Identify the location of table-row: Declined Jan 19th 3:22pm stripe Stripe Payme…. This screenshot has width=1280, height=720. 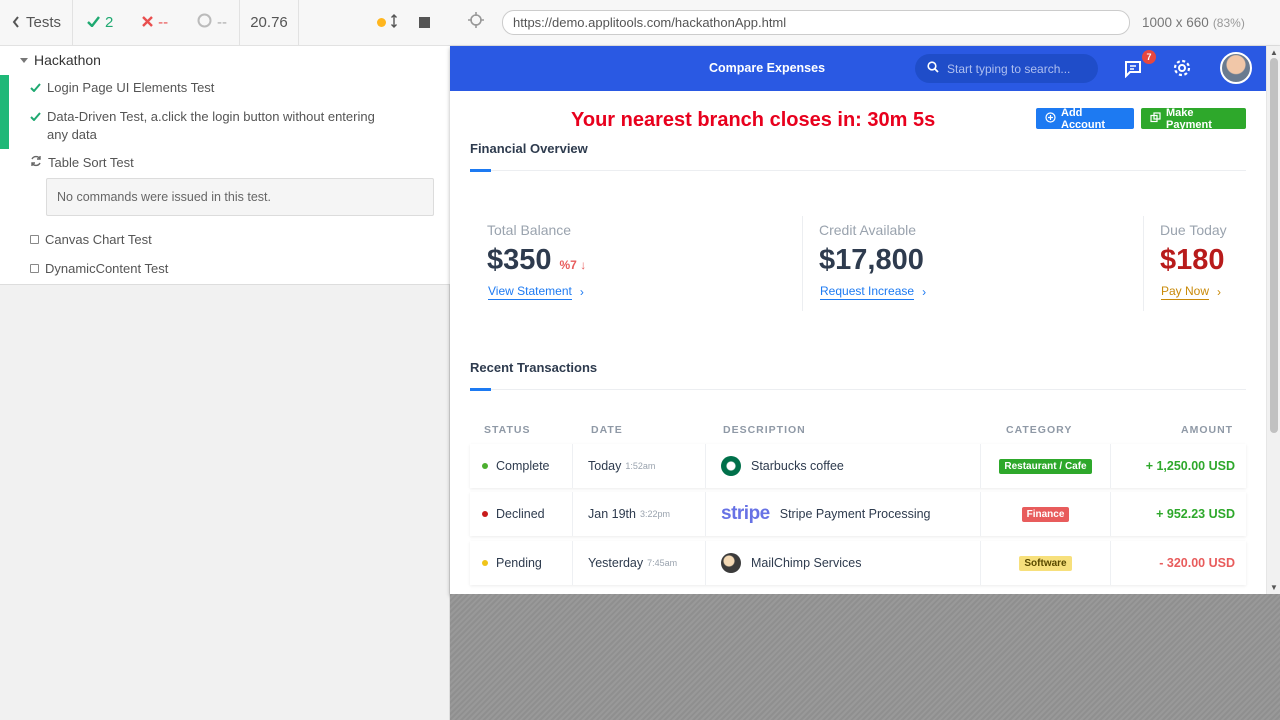
(858, 514).